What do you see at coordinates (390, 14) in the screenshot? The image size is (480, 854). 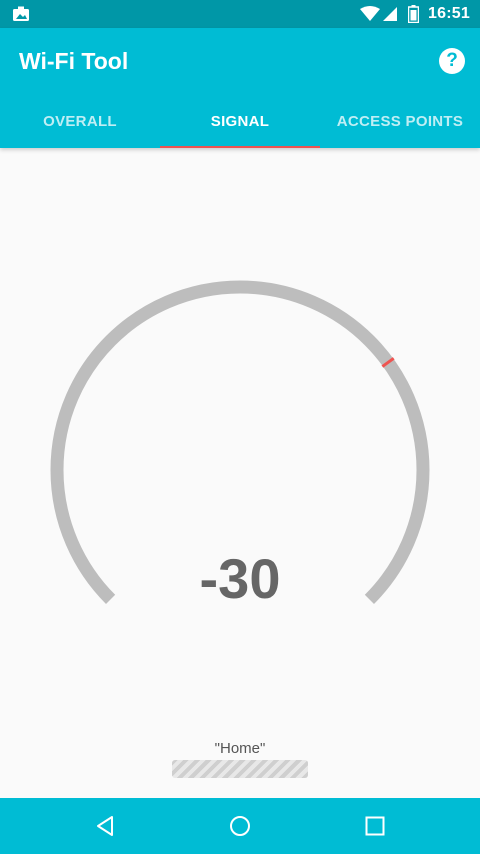 I see `cell-signal-icon` at bounding box center [390, 14].